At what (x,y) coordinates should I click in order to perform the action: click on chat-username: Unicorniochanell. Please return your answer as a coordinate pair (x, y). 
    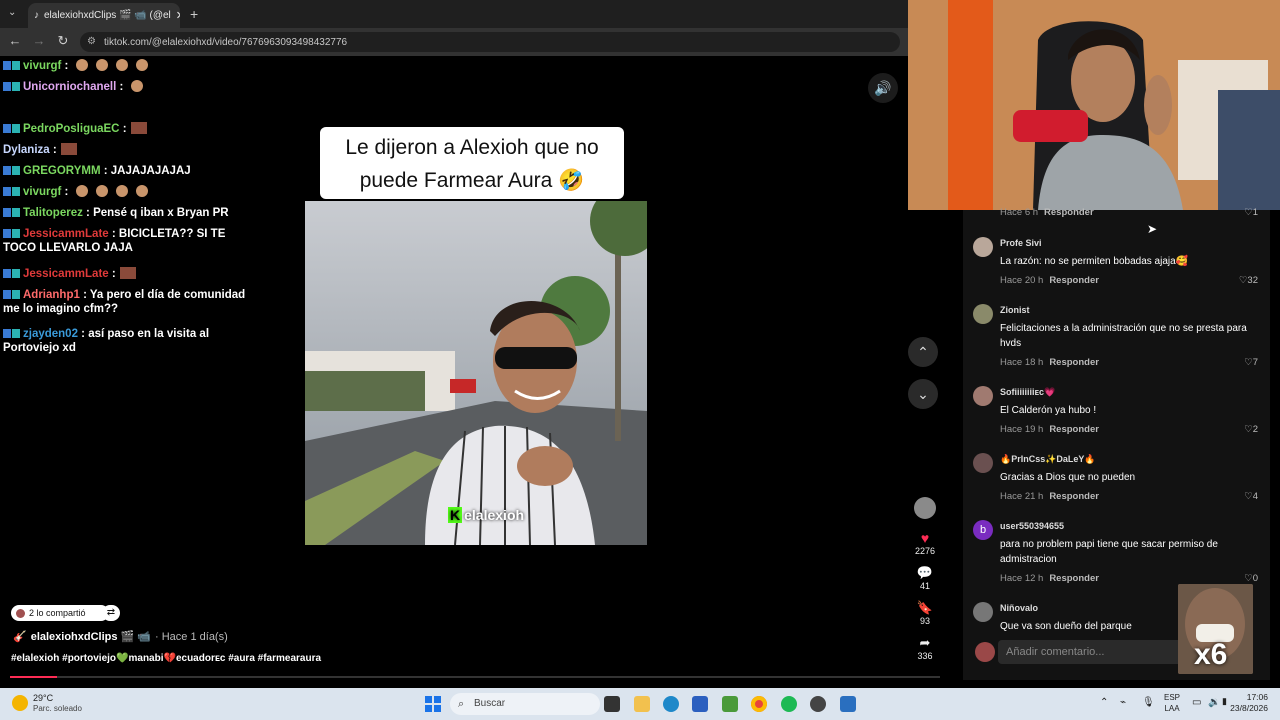
    Looking at the image, I should click on (69, 87).